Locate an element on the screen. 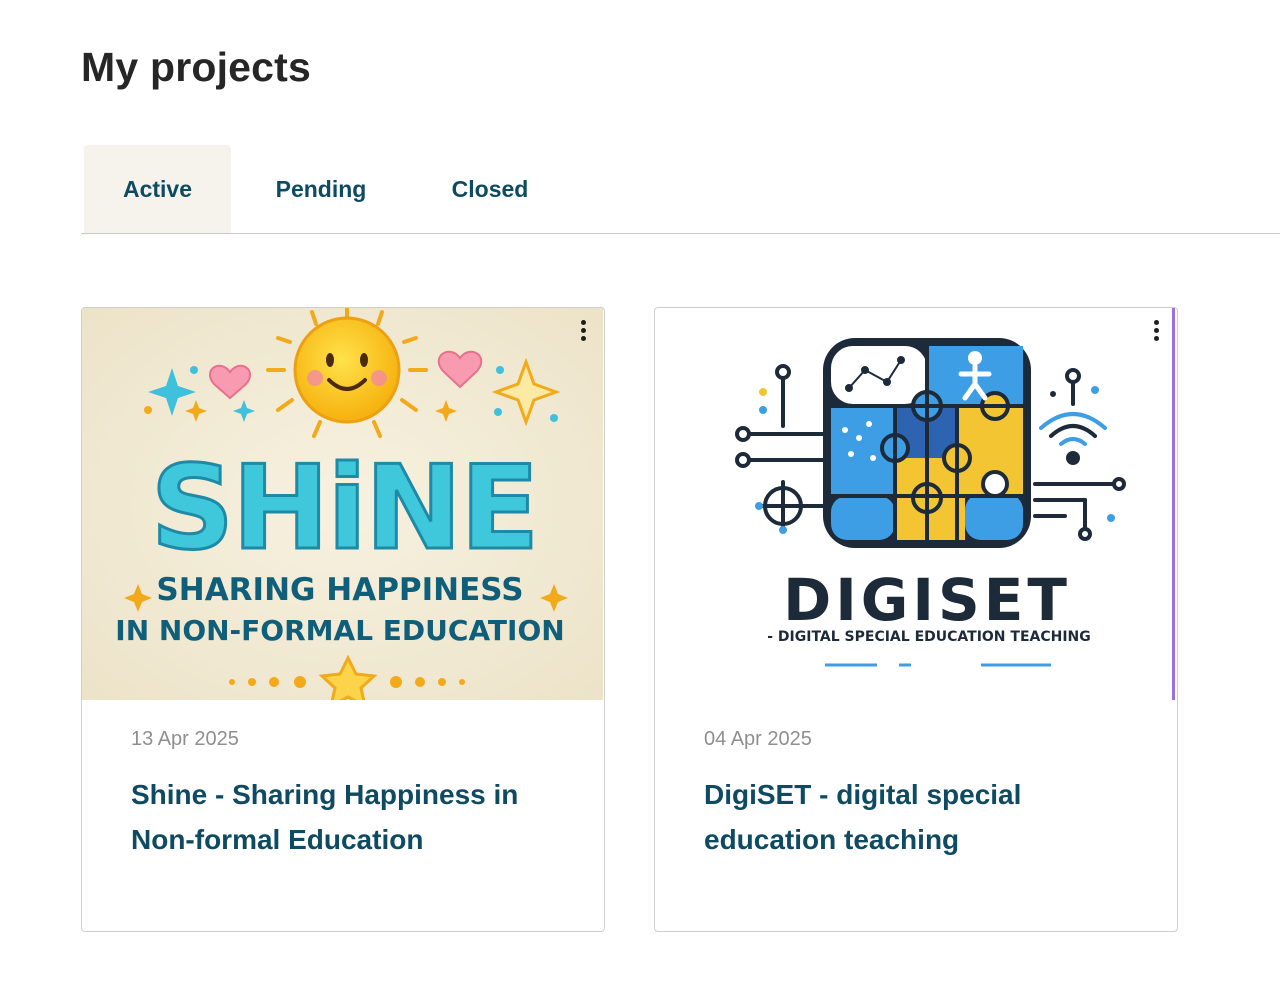  project-date: 13 Apr 2025 is located at coordinates (185, 739).